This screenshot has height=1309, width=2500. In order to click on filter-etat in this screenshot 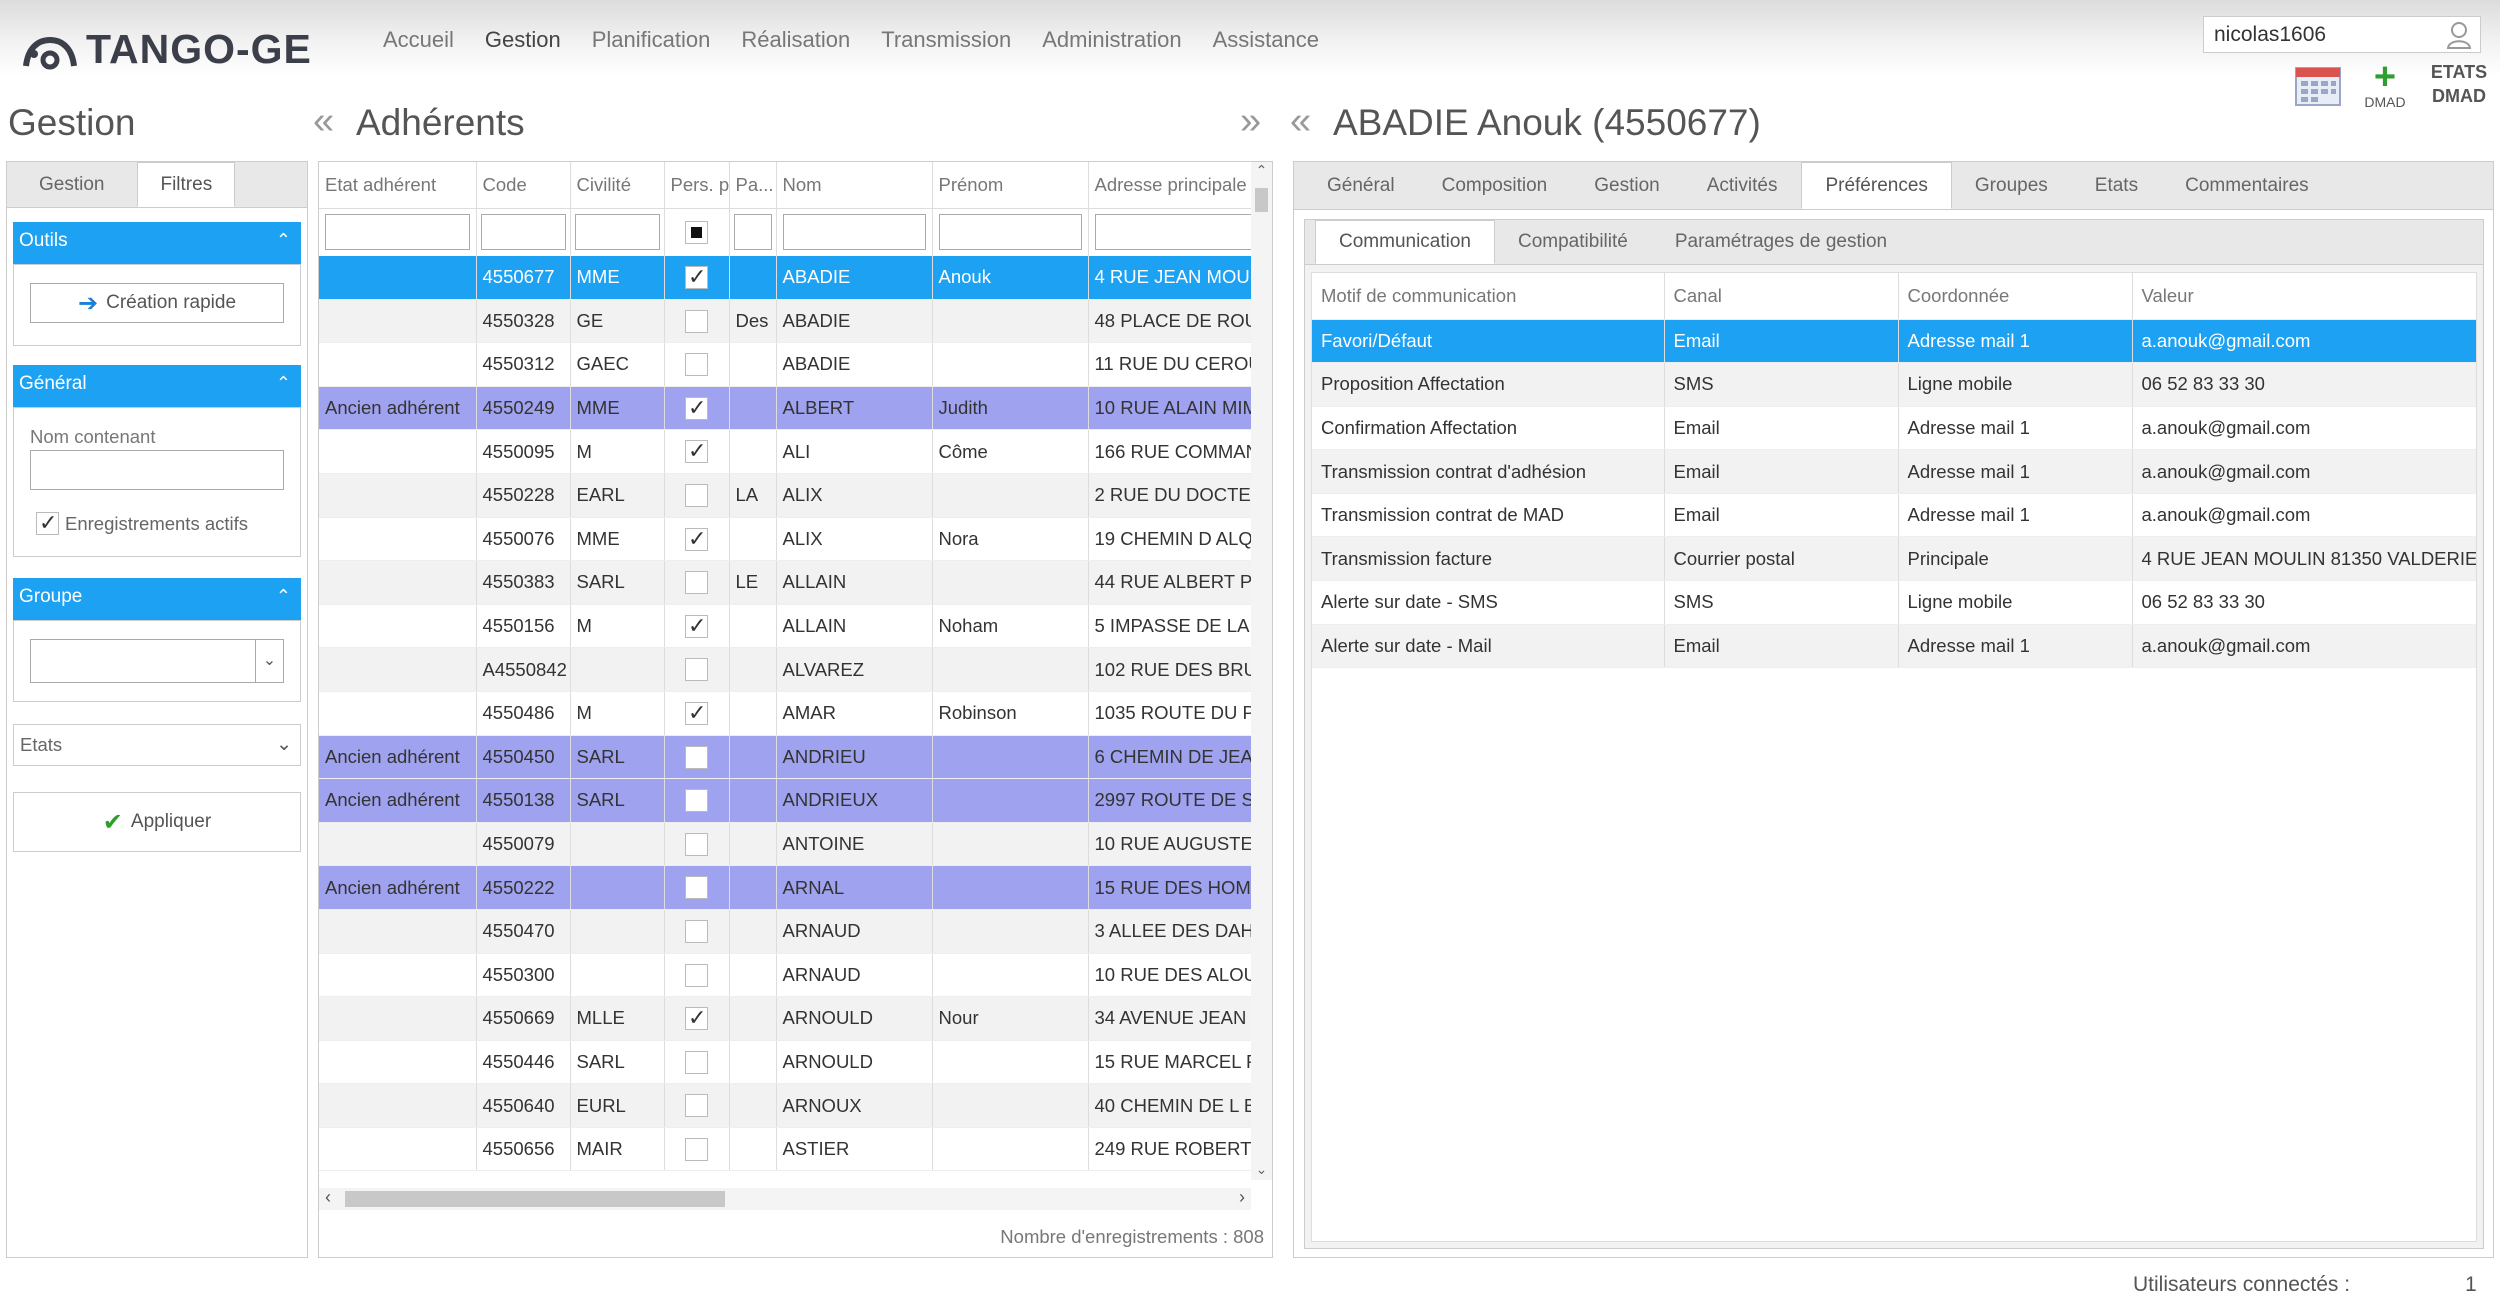, I will do `click(397, 232)`.